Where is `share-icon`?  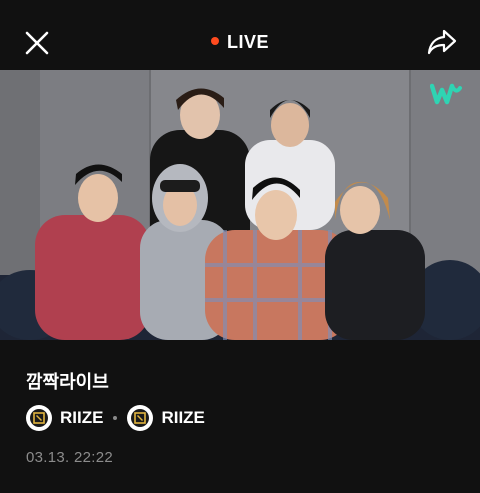 share-icon is located at coordinates (442, 42).